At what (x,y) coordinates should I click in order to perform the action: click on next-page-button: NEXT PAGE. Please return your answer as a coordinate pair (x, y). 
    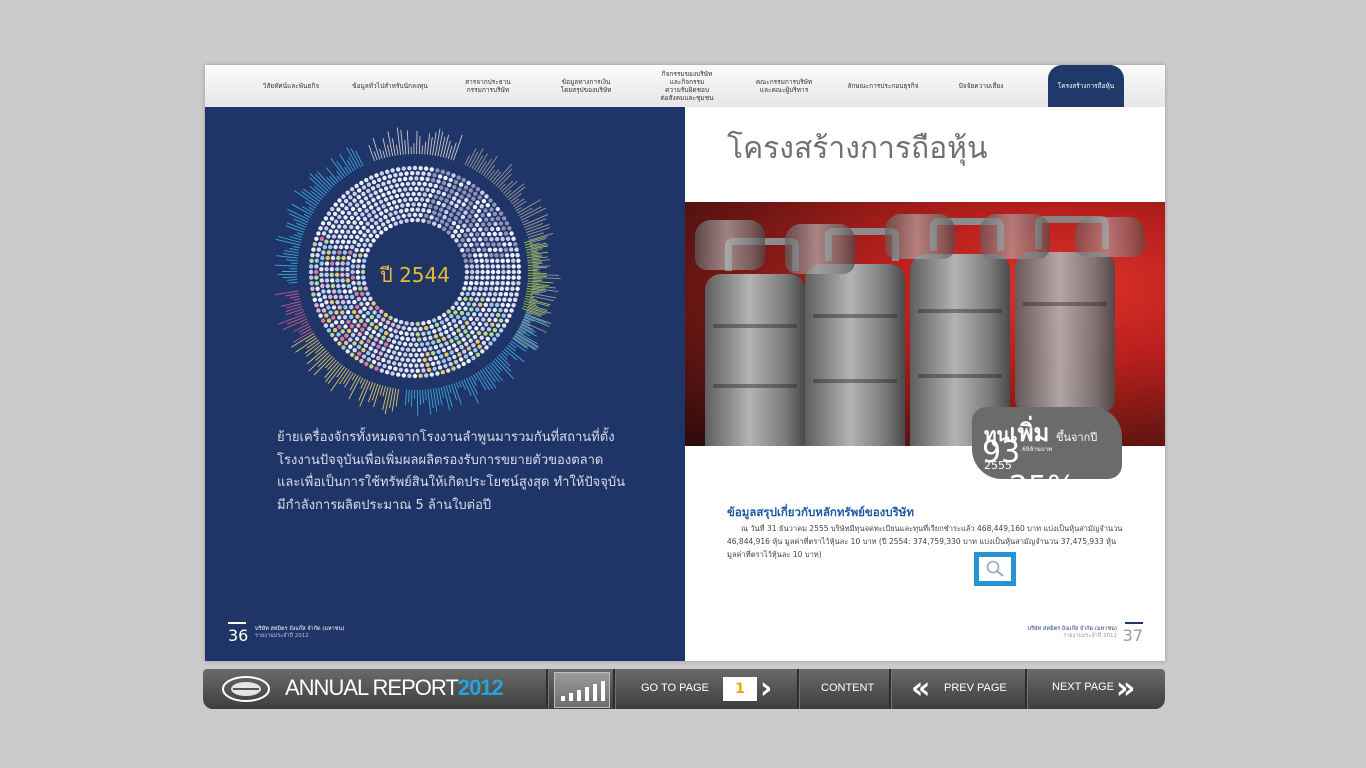
    Looking at the image, I should click on (1083, 687).